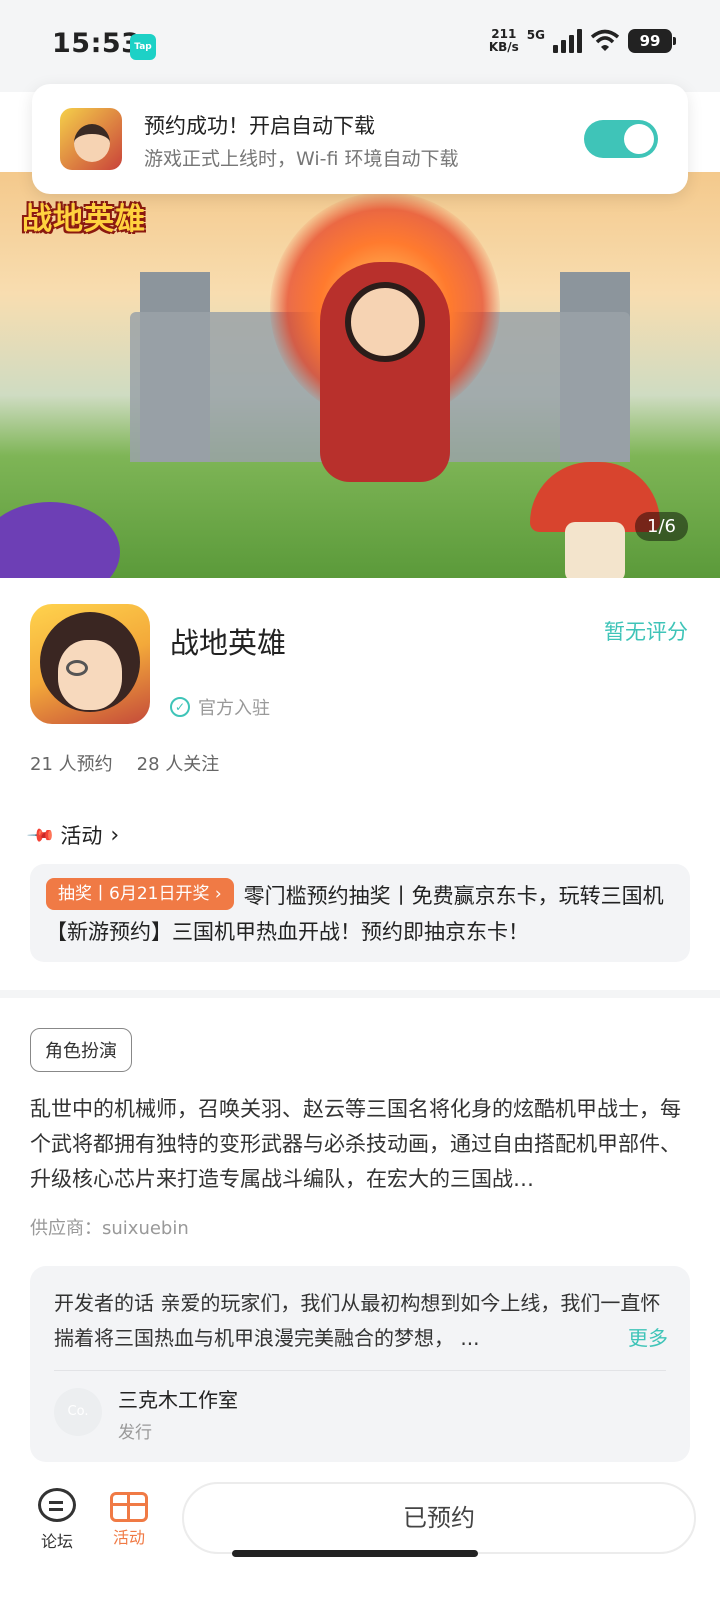 This screenshot has width=720, height=1600. What do you see at coordinates (128, 1537) in the screenshot?
I see `nav-activity-label: 活动` at bounding box center [128, 1537].